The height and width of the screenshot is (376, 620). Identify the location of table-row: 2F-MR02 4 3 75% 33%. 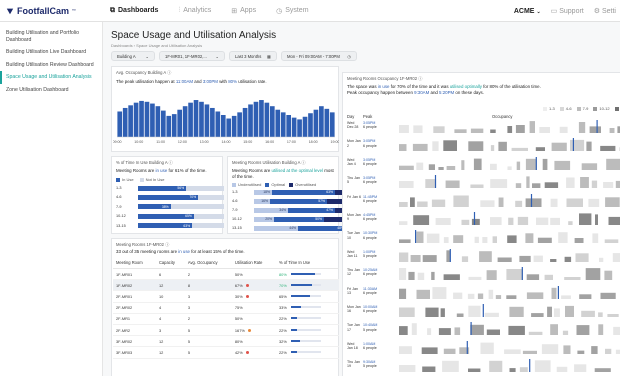
(226, 308).